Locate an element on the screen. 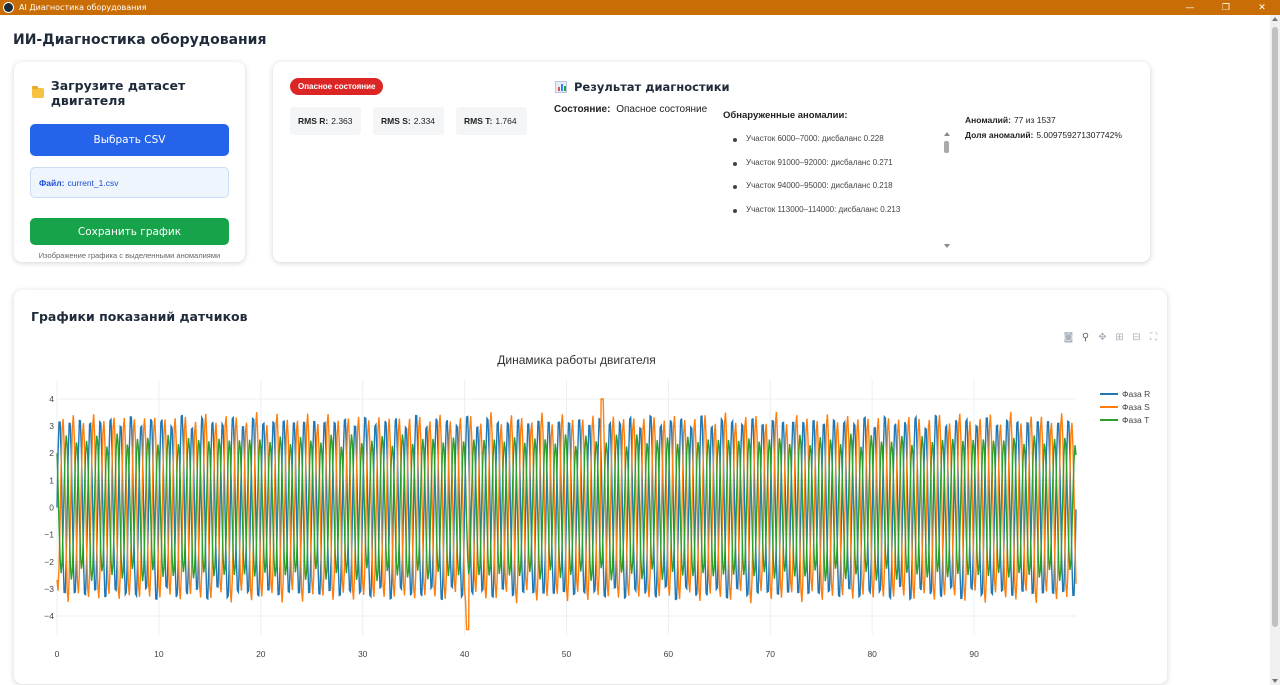 This screenshot has width=1280, height=685. rms-t-label: RMS T: is located at coordinates (478, 121).